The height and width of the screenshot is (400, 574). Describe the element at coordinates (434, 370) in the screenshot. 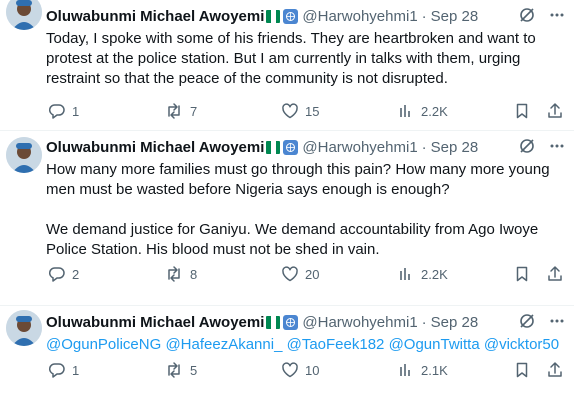

I see `views-count: 2.1K` at that location.